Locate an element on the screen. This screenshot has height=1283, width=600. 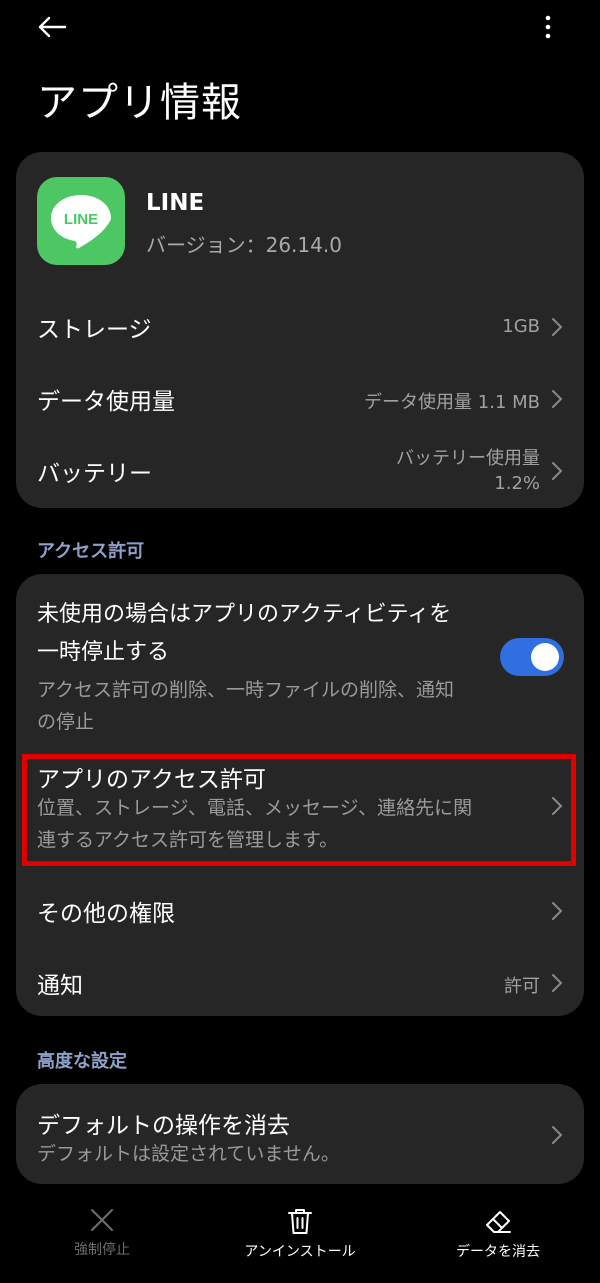
line-app-icon: LINE is located at coordinates (81, 221).